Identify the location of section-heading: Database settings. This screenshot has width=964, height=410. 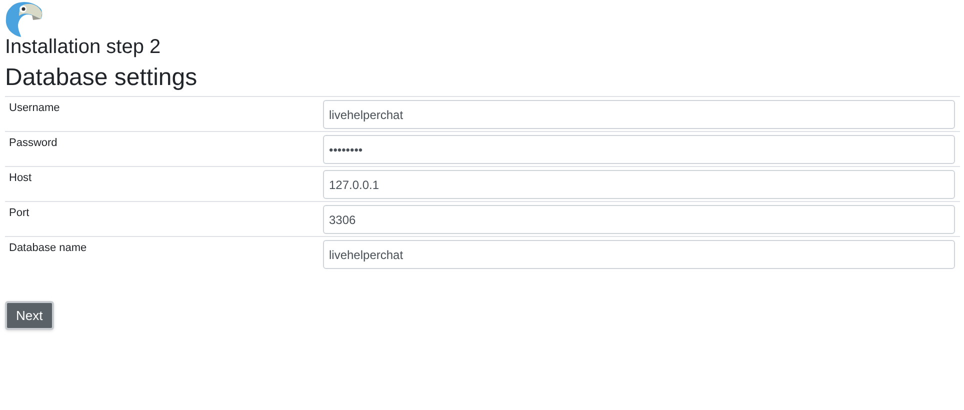
(101, 78).